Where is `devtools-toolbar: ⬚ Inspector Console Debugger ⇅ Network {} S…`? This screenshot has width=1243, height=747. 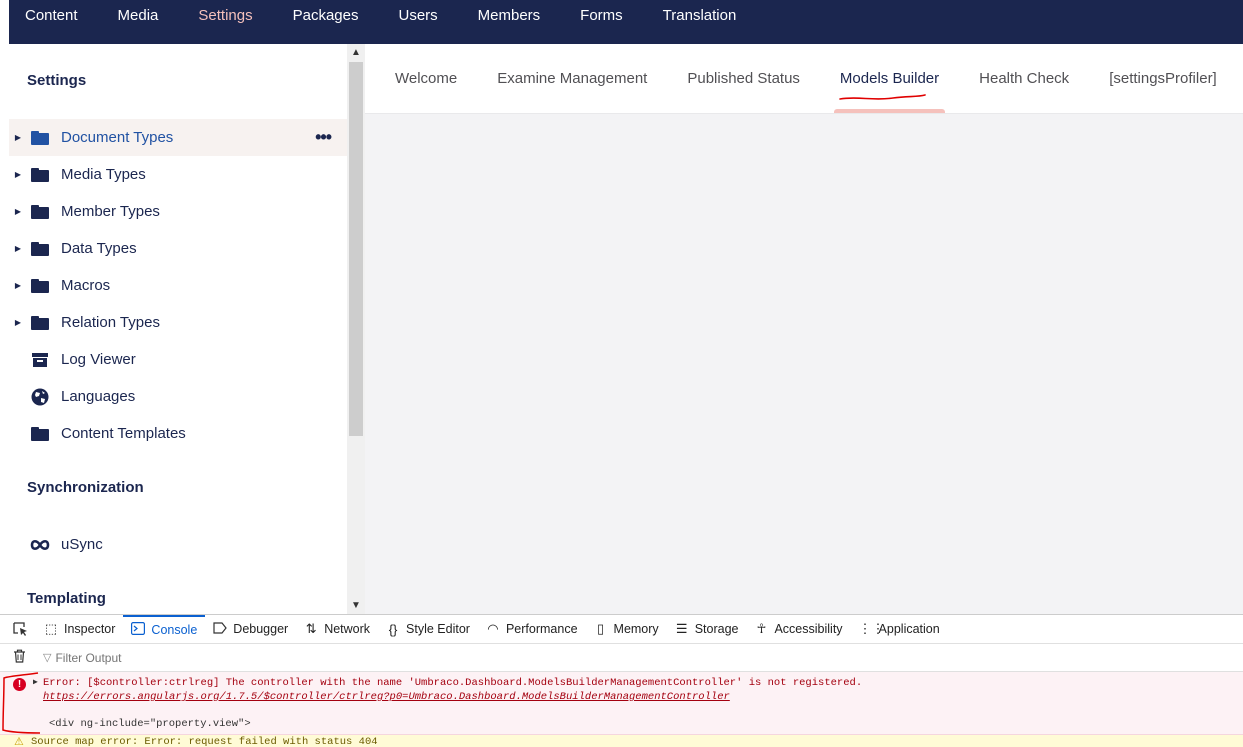
devtools-toolbar: ⬚ Inspector Console Debugger ⇅ Network {} S… is located at coordinates (621, 629).